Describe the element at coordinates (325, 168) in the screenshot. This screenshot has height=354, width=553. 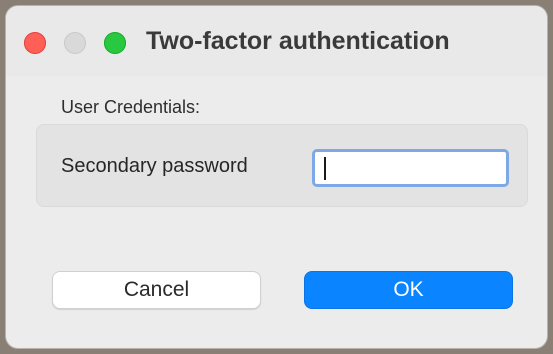
I see `text-caret` at that location.